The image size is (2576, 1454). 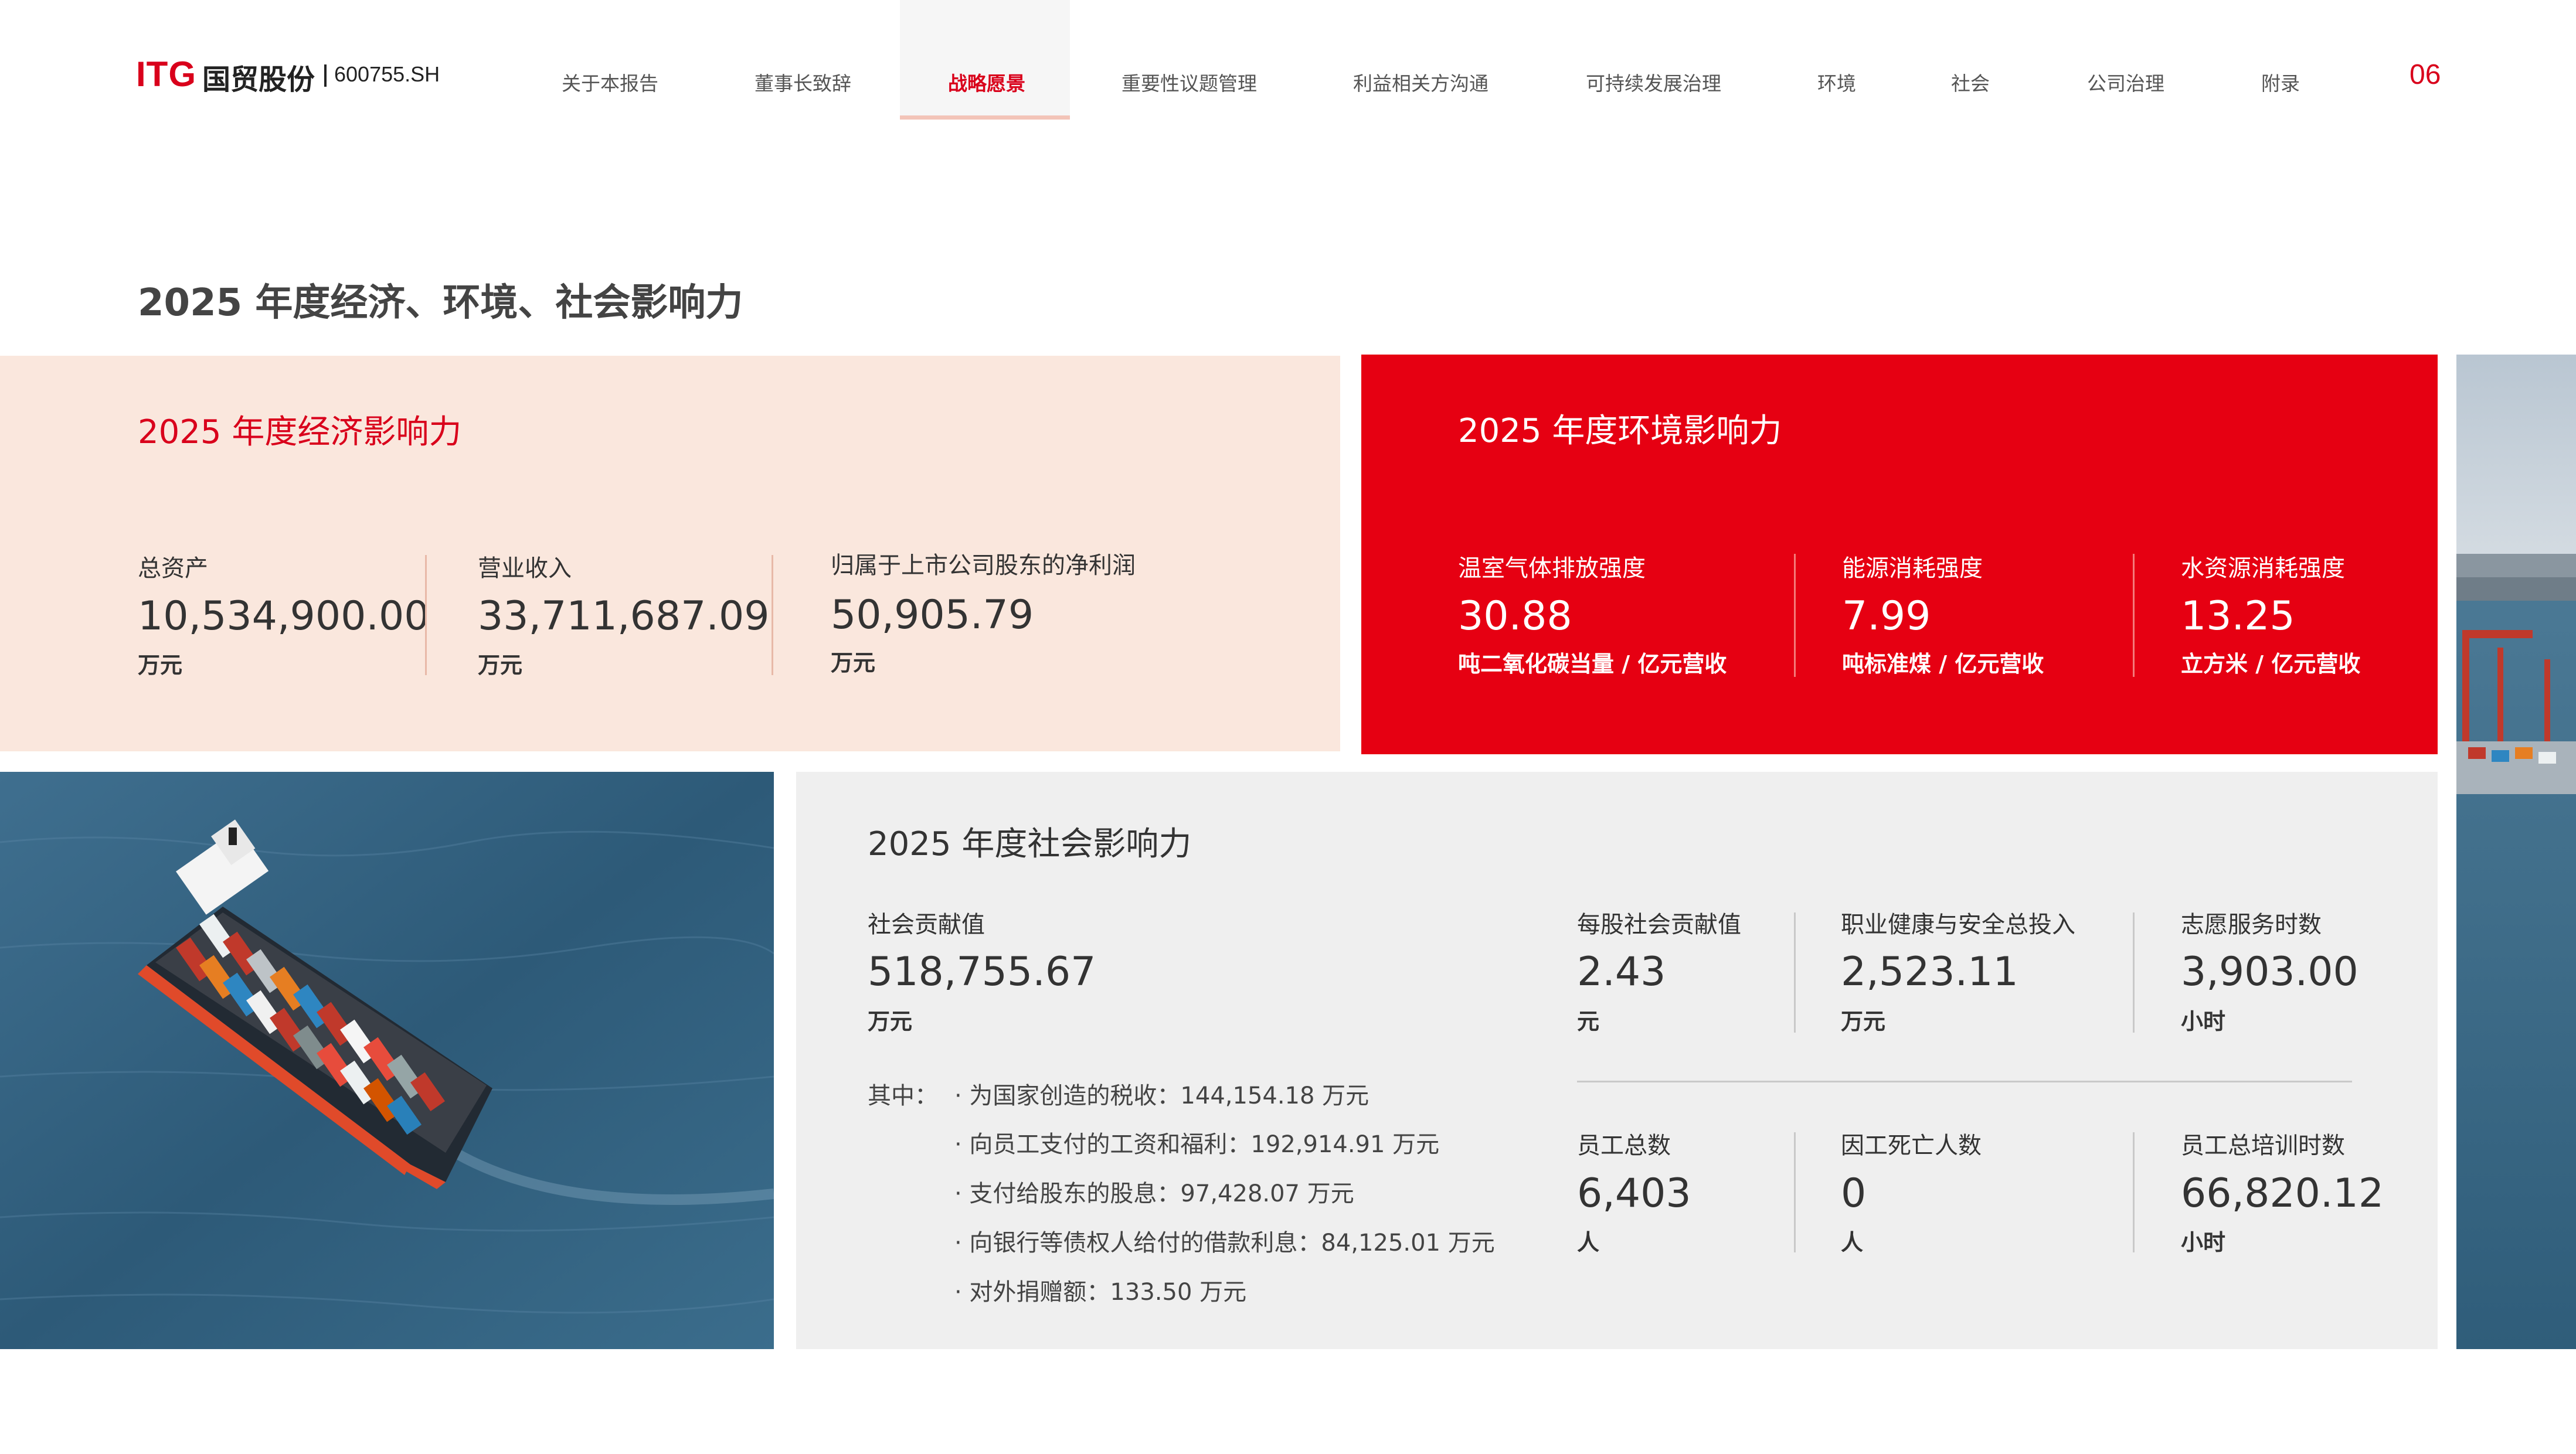 I want to click on breakdown-item: · 向员工支付的工资和福利：192,914.91 万元, so click(x=1197, y=1144).